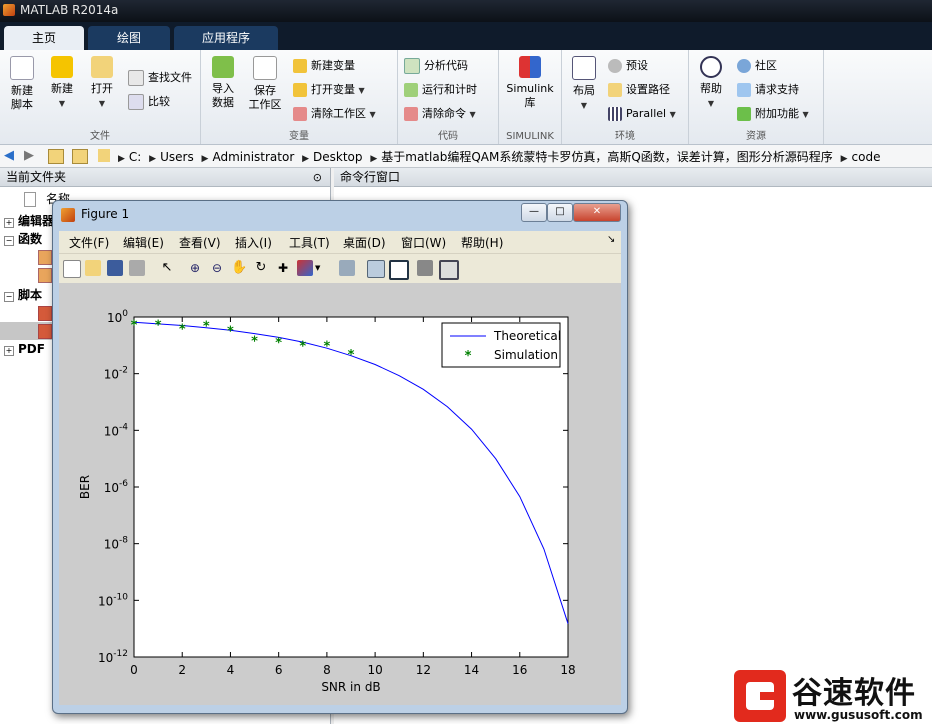  I want to click on zoom-out-icon: ⊖, so click(217, 268).